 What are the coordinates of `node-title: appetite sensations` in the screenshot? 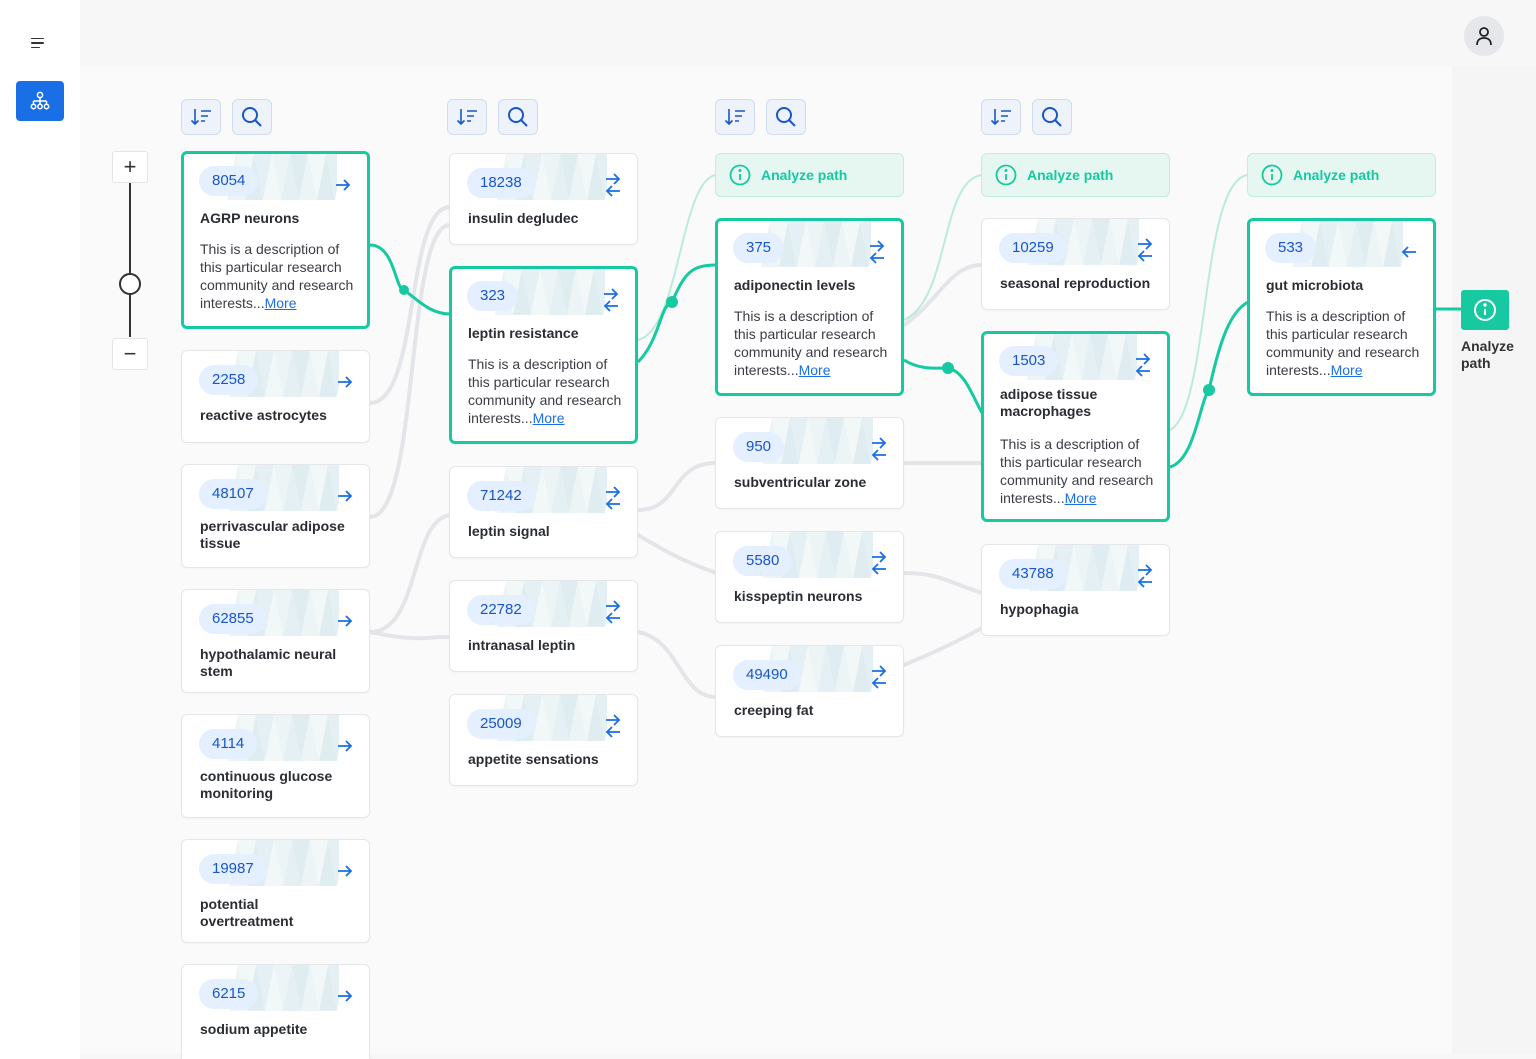 It's located at (533, 759).